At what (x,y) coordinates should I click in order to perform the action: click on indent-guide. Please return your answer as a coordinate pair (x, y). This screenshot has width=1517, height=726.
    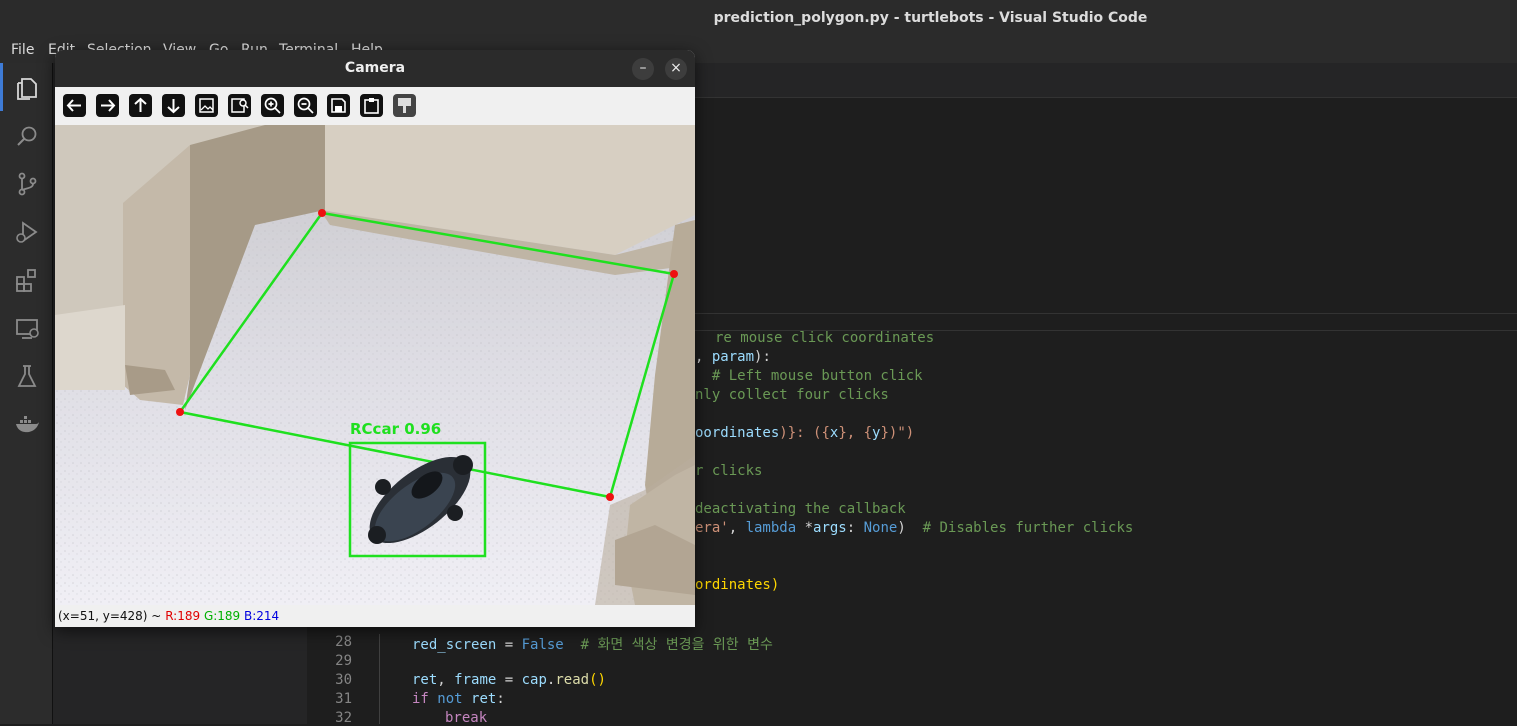
    Looking at the image, I should click on (379, 679).